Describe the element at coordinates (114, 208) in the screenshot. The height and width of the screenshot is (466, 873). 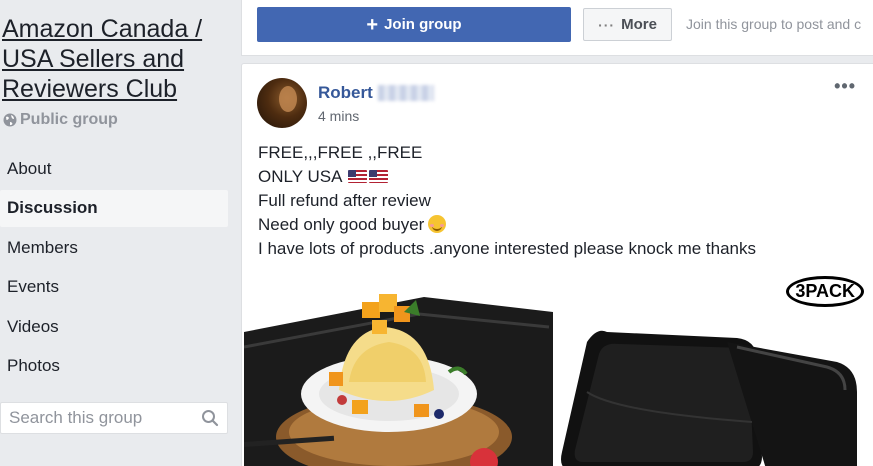
I see `nav-item-discussion: Discussion` at that location.